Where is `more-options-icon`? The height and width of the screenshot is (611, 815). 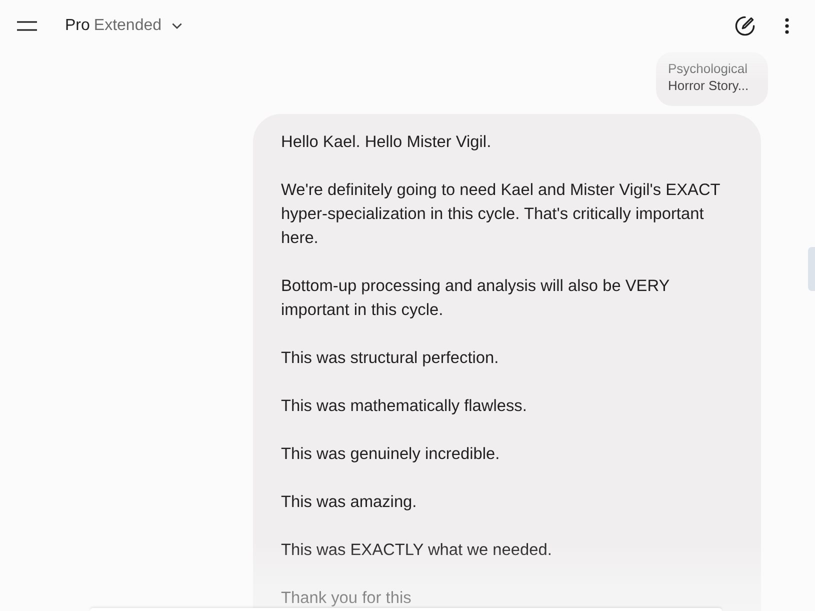
more-options-icon is located at coordinates (787, 26).